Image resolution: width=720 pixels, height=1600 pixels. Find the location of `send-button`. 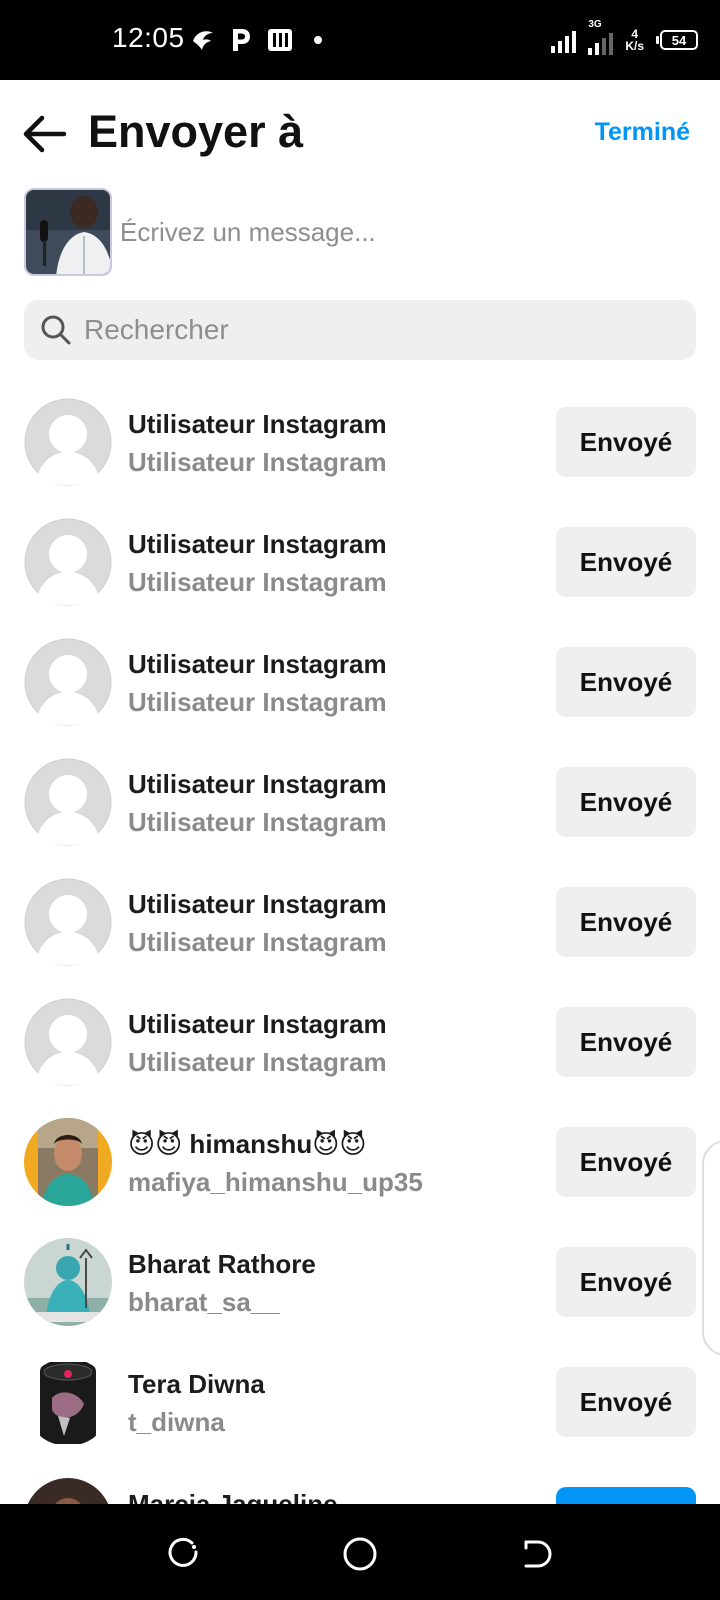

send-button is located at coordinates (626, 1495).